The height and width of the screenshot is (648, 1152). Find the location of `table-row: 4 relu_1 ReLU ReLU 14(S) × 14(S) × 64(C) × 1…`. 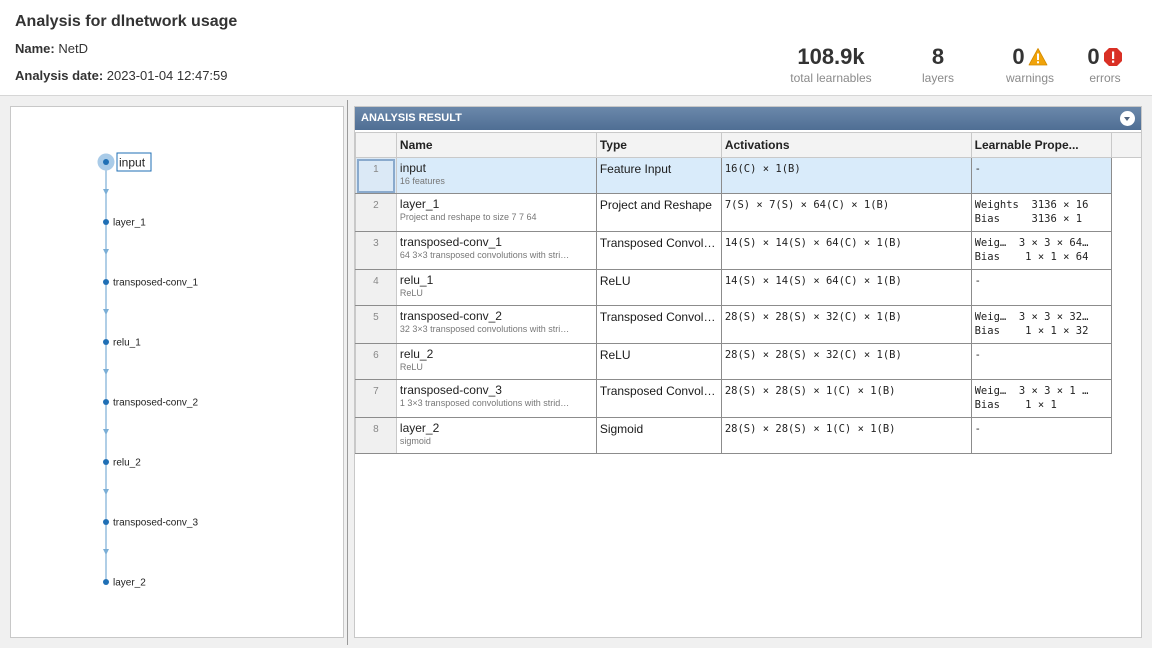

table-row: 4 relu_1 ReLU ReLU 14(S) × 14(S) × 64(C) × 1… is located at coordinates (748, 287).